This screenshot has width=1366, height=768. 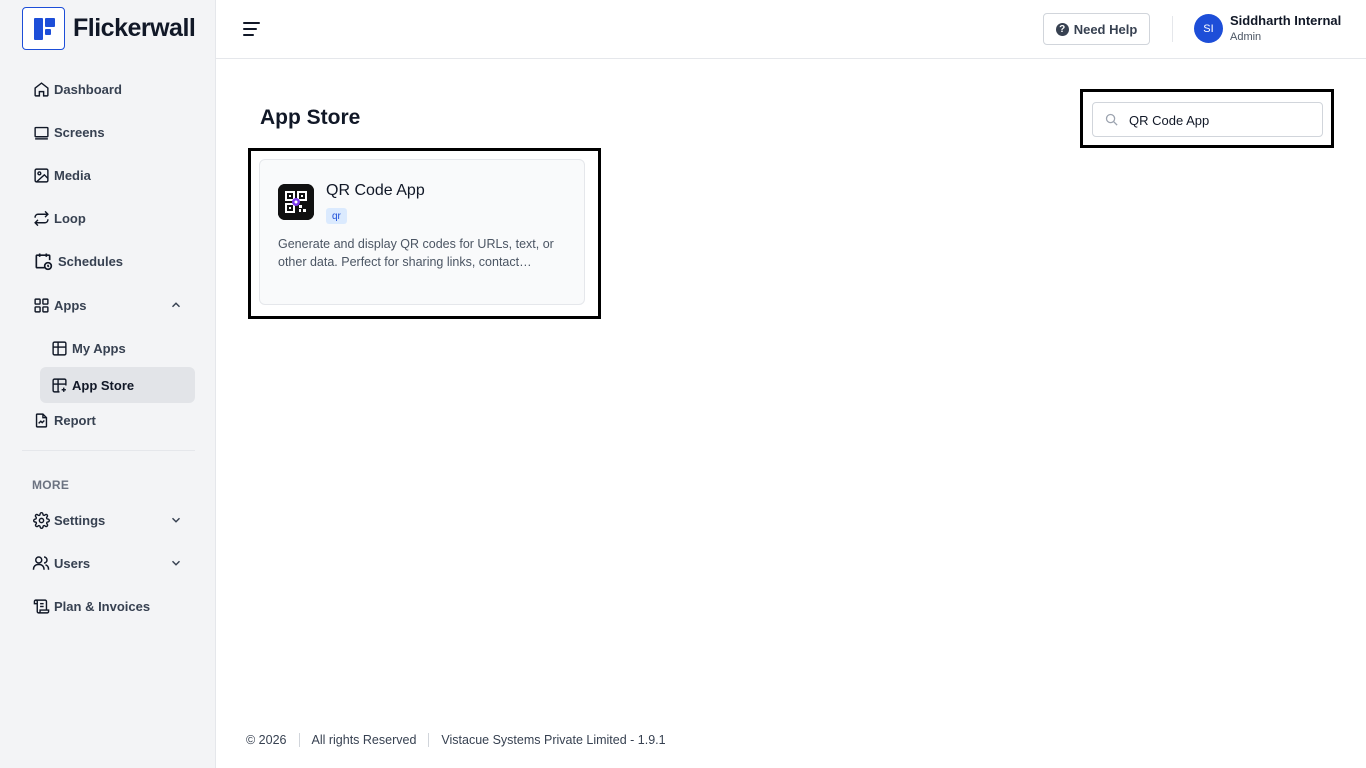 I want to click on user-role: Admin, so click(x=1246, y=37).